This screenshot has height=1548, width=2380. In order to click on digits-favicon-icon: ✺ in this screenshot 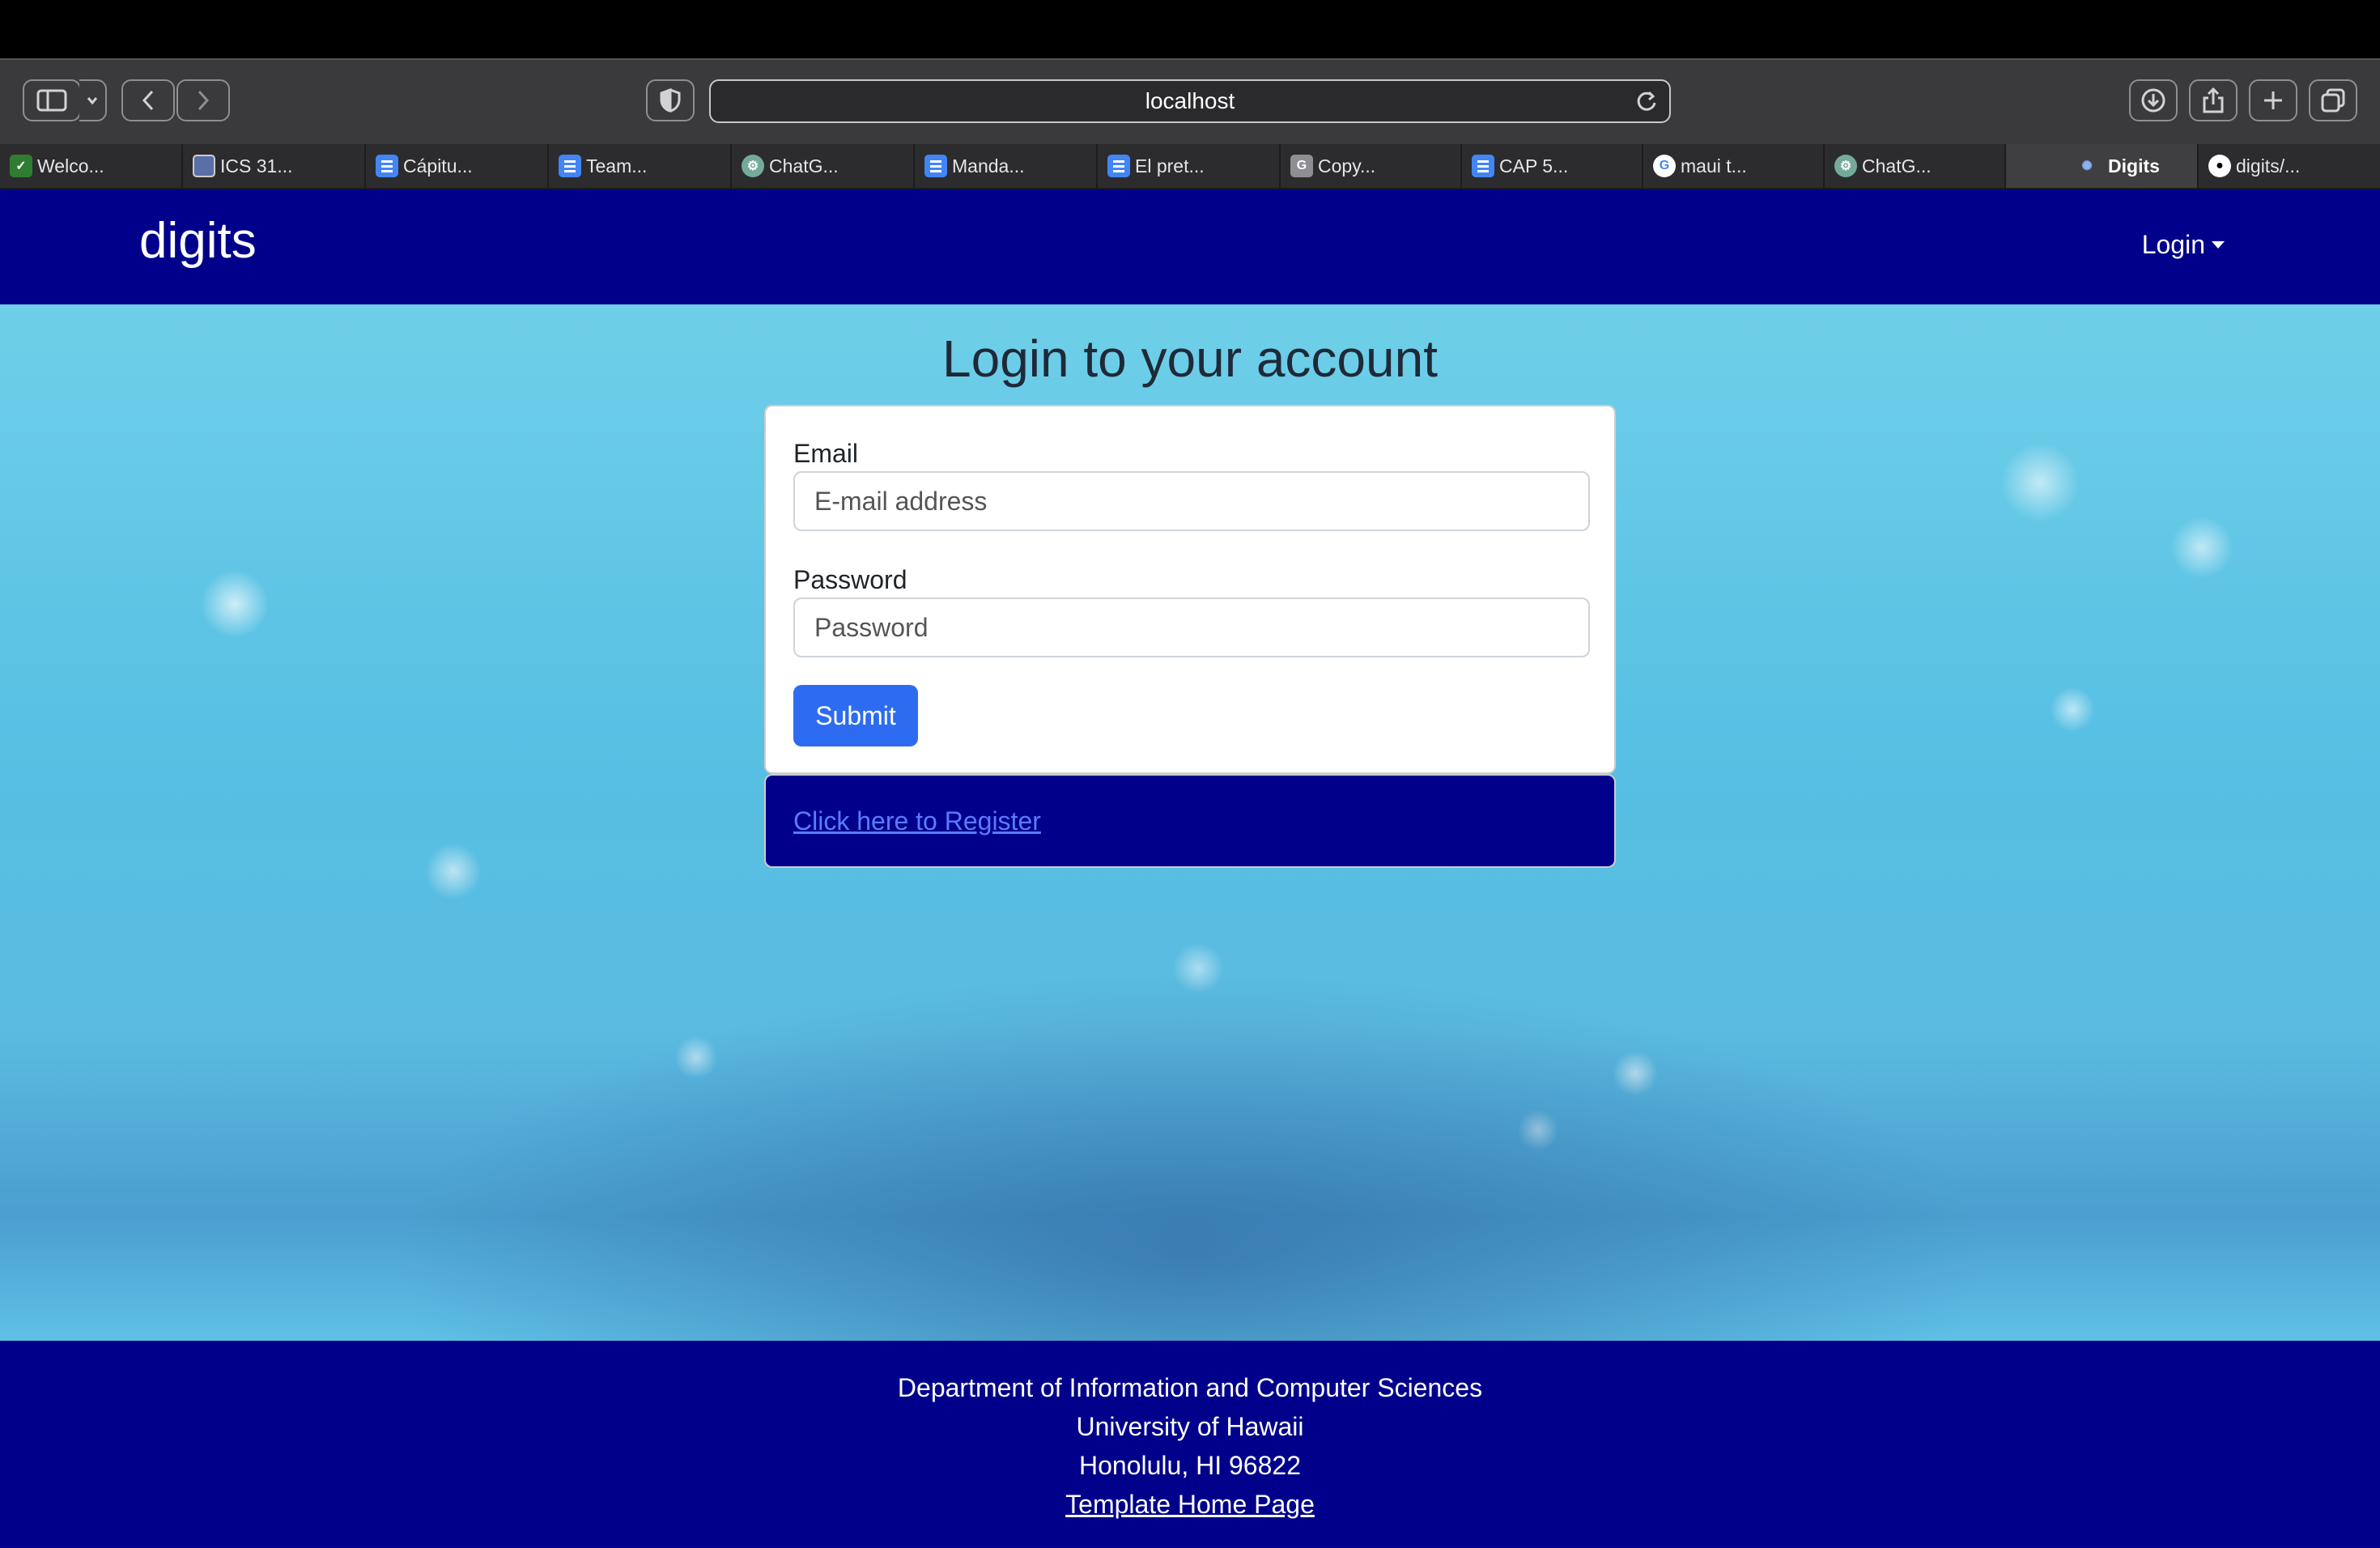, I will do `click(2087, 166)`.